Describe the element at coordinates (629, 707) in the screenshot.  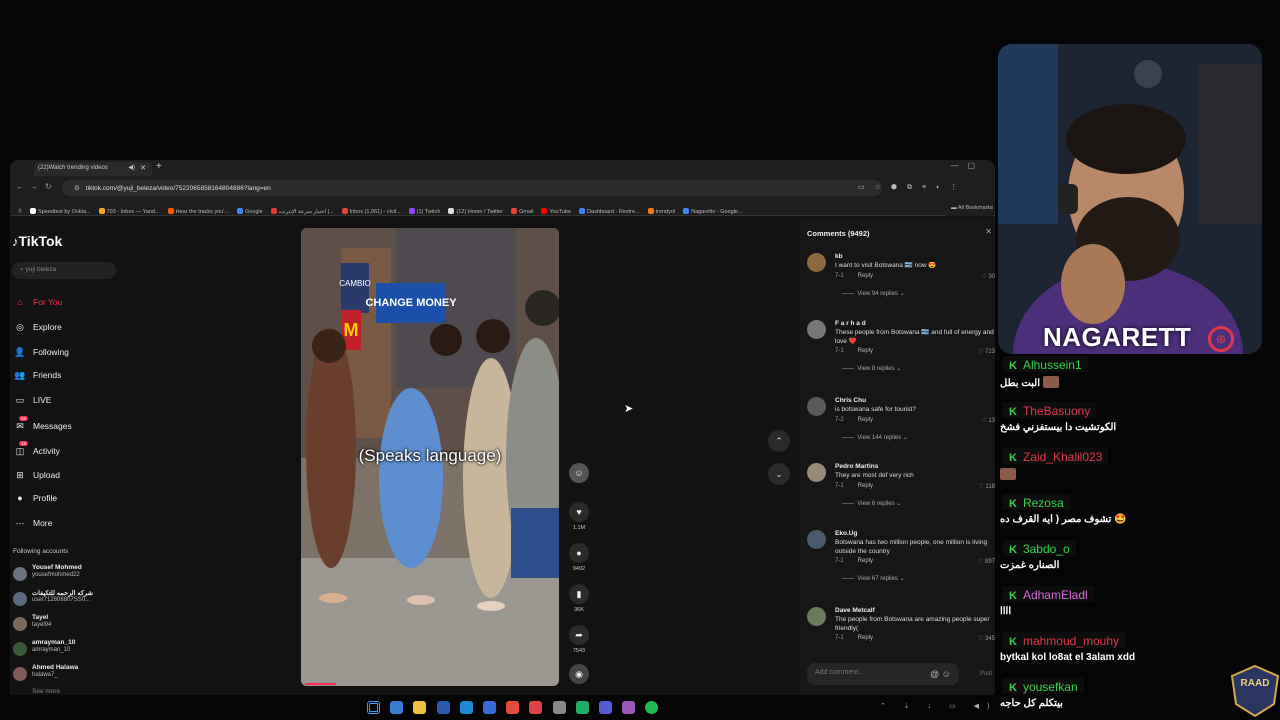
I see `messenger-icon` at that location.